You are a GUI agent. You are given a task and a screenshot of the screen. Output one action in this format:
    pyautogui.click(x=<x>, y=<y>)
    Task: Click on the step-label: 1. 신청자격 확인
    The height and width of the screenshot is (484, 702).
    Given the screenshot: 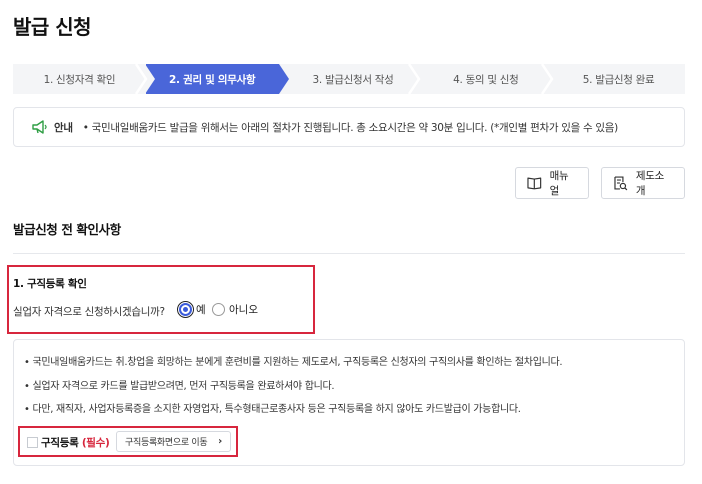 What is the action you would take?
    pyautogui.click(x=79, y=79)
    